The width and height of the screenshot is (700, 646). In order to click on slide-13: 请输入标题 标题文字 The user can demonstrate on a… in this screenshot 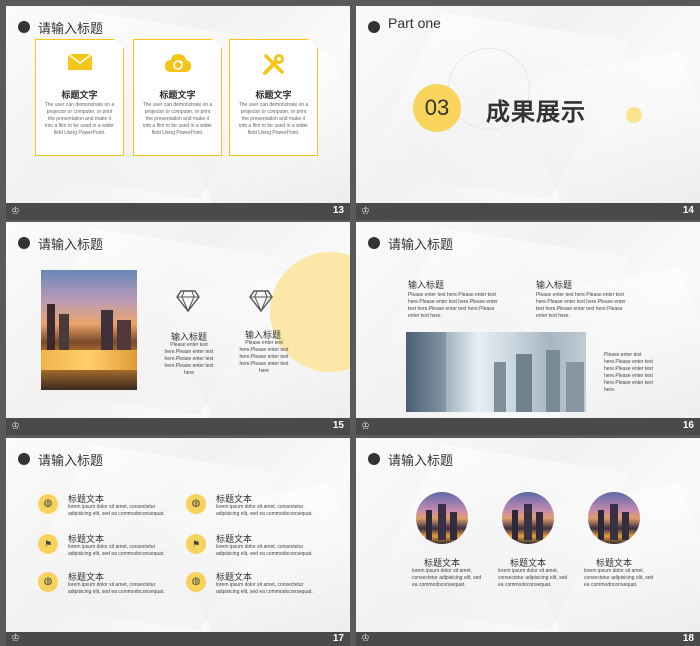, I will do `click(178, 104)`.